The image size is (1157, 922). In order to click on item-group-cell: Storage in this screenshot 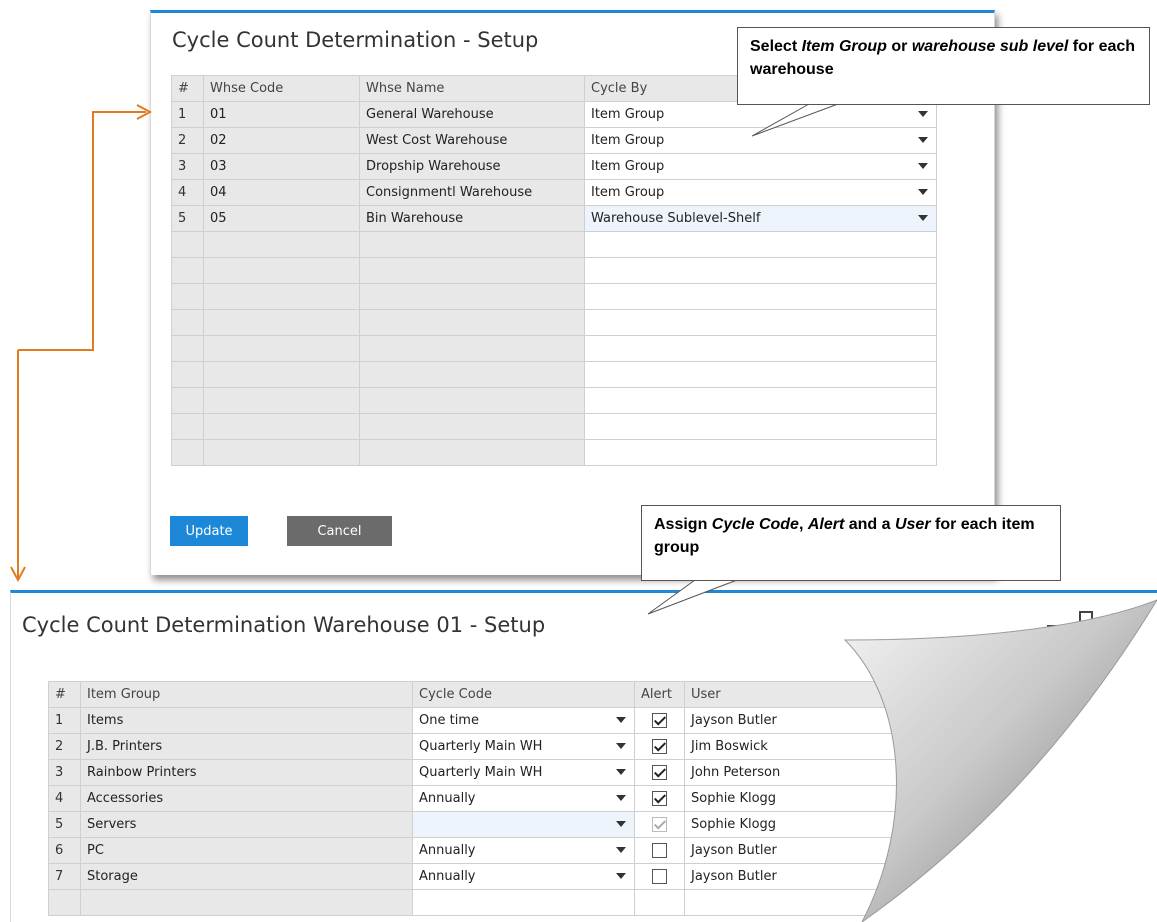, I will do `click(246, 876)`.